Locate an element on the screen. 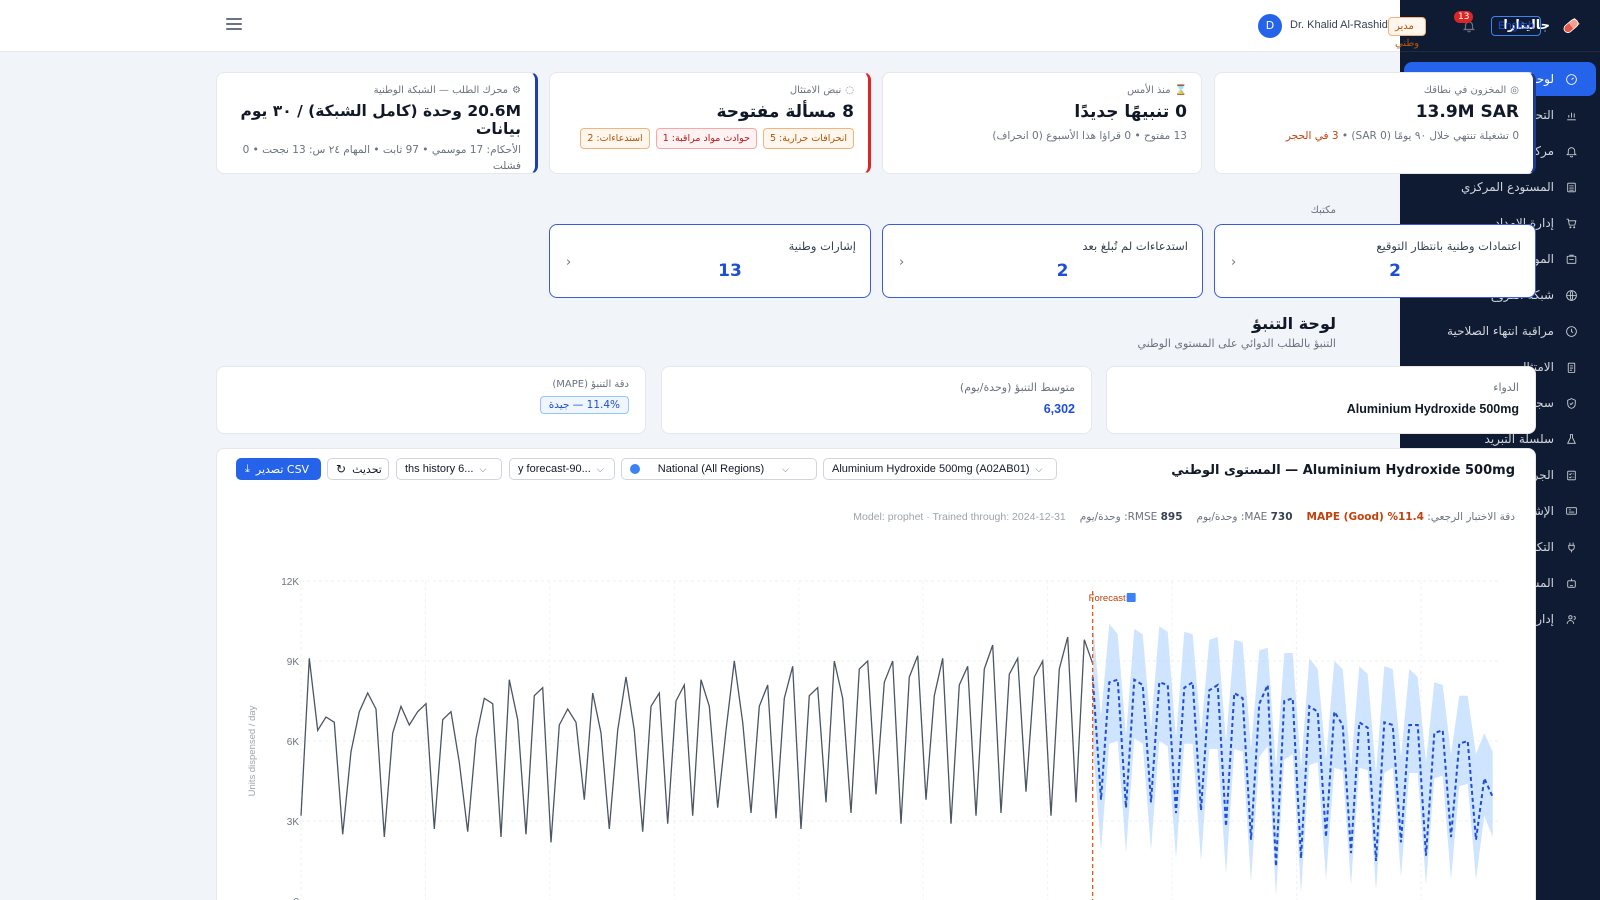 This screenshot has height=900, width=1600. action-value: 13 is located at coordinates (730, 271).